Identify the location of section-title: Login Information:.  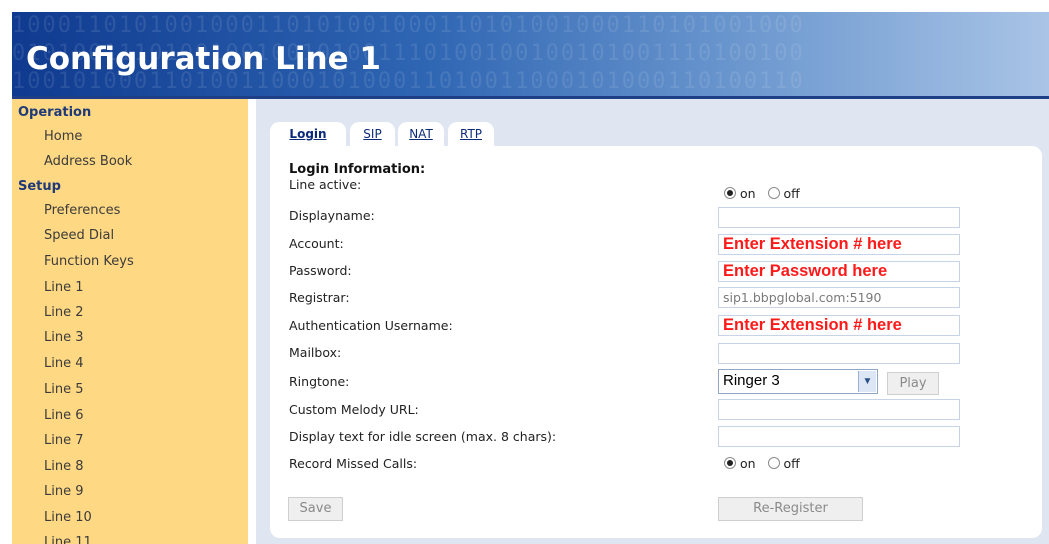
(357, 169).